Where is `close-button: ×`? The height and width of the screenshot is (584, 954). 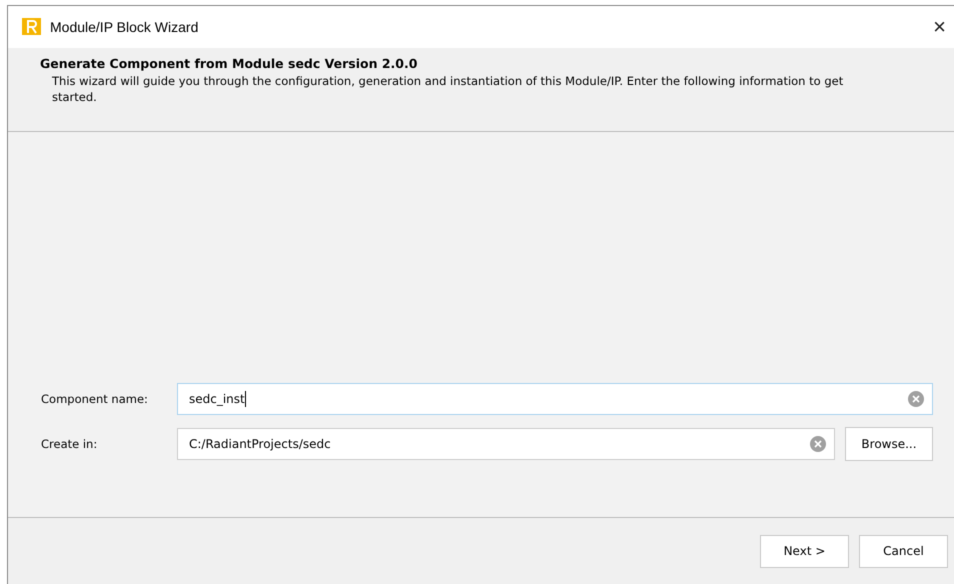
close-button: × is located at coordinates (939, 27).